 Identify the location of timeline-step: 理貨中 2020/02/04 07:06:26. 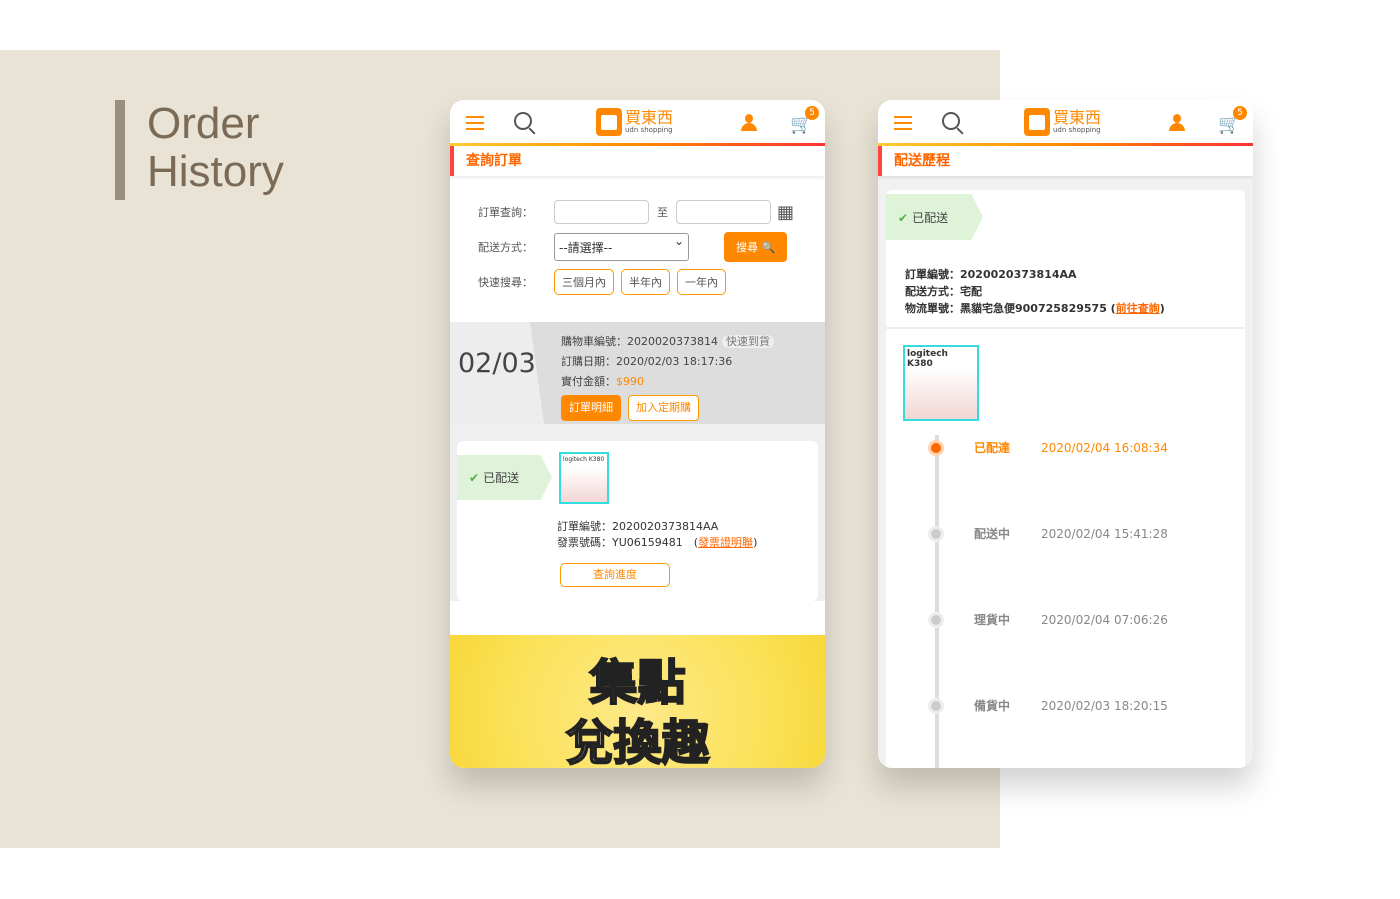
(1048, 619).